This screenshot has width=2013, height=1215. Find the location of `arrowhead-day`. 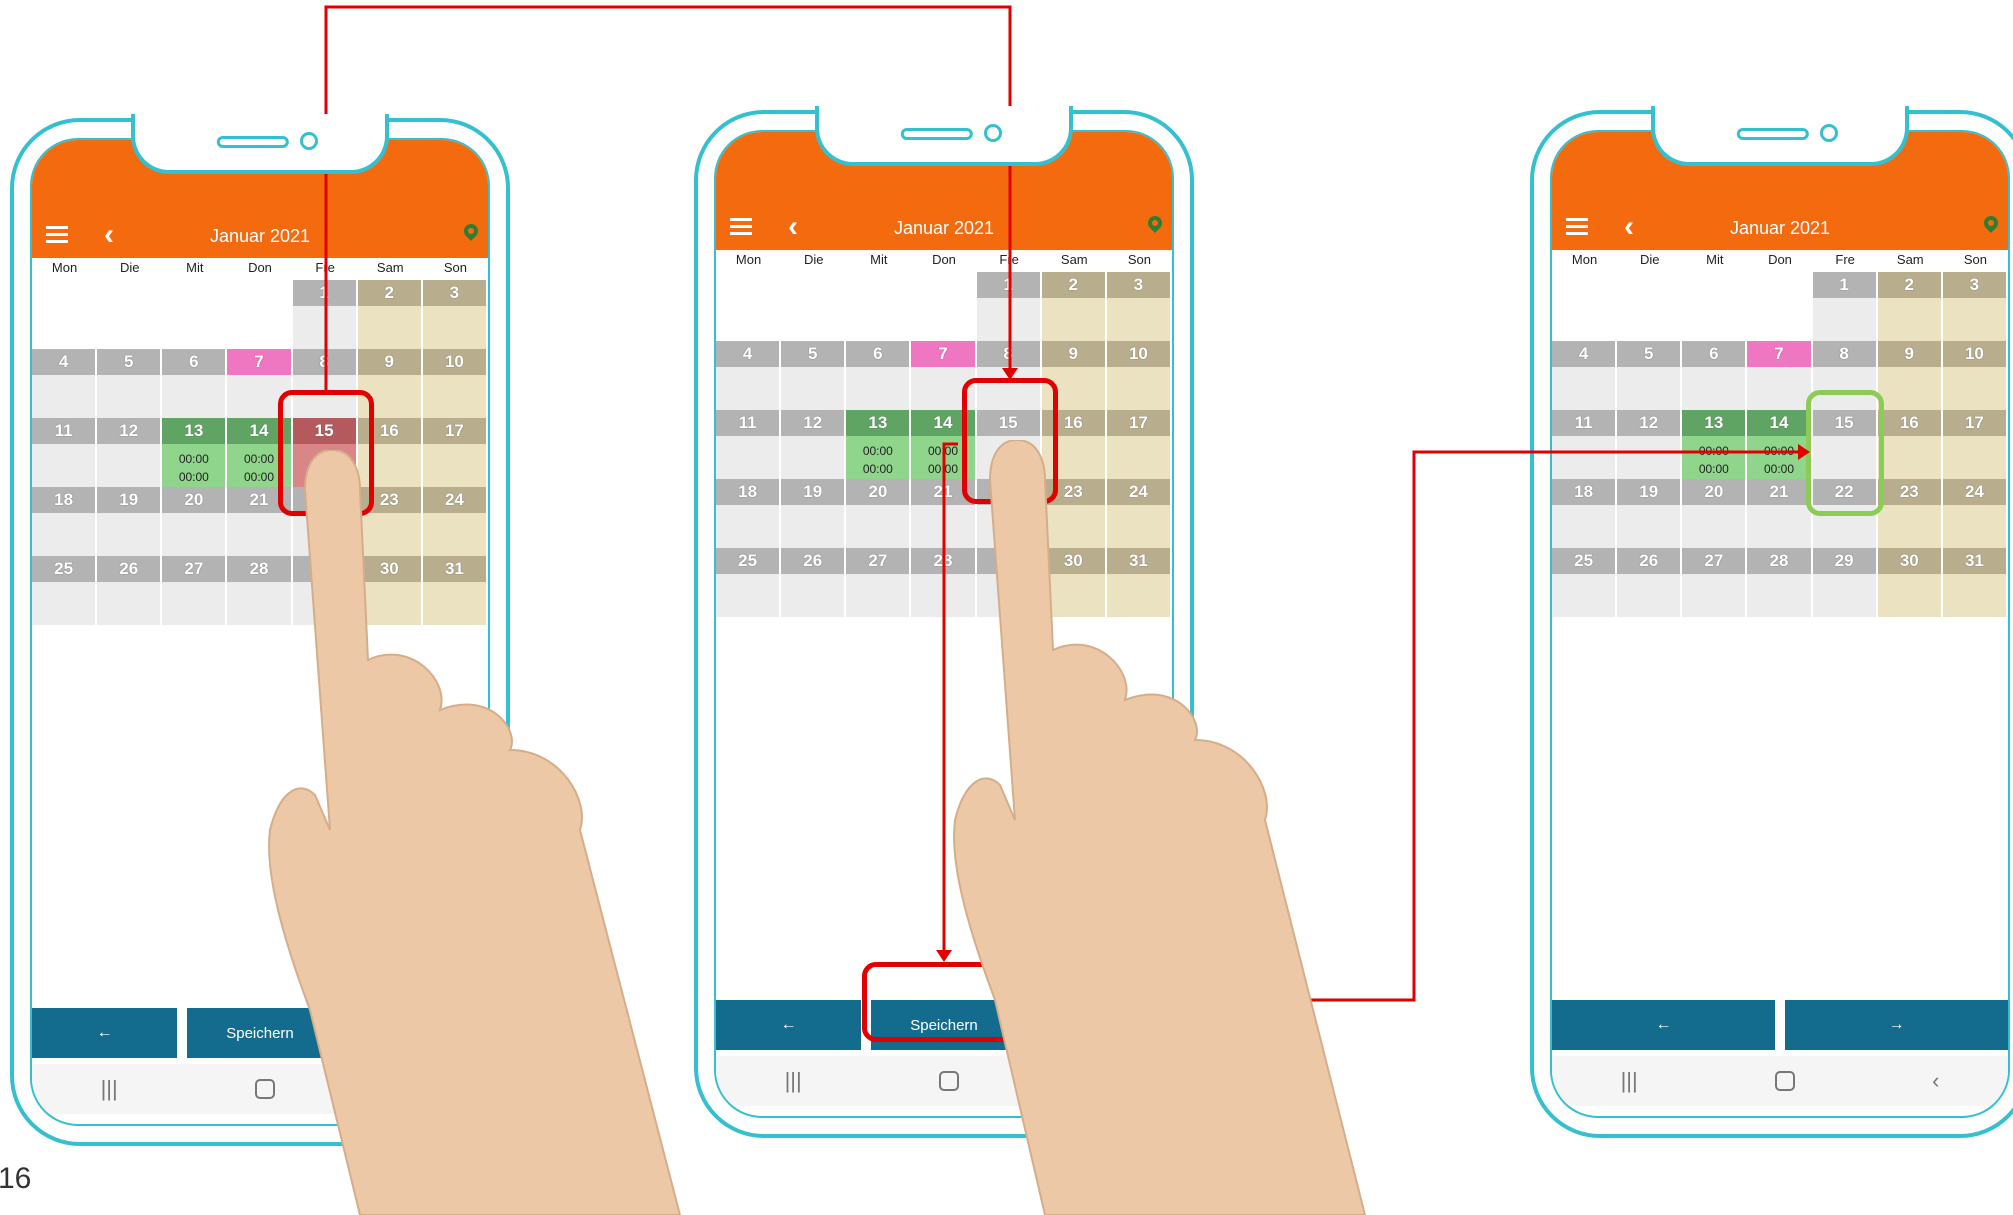

arrowhead-day is located at coordinates (1010, 374).